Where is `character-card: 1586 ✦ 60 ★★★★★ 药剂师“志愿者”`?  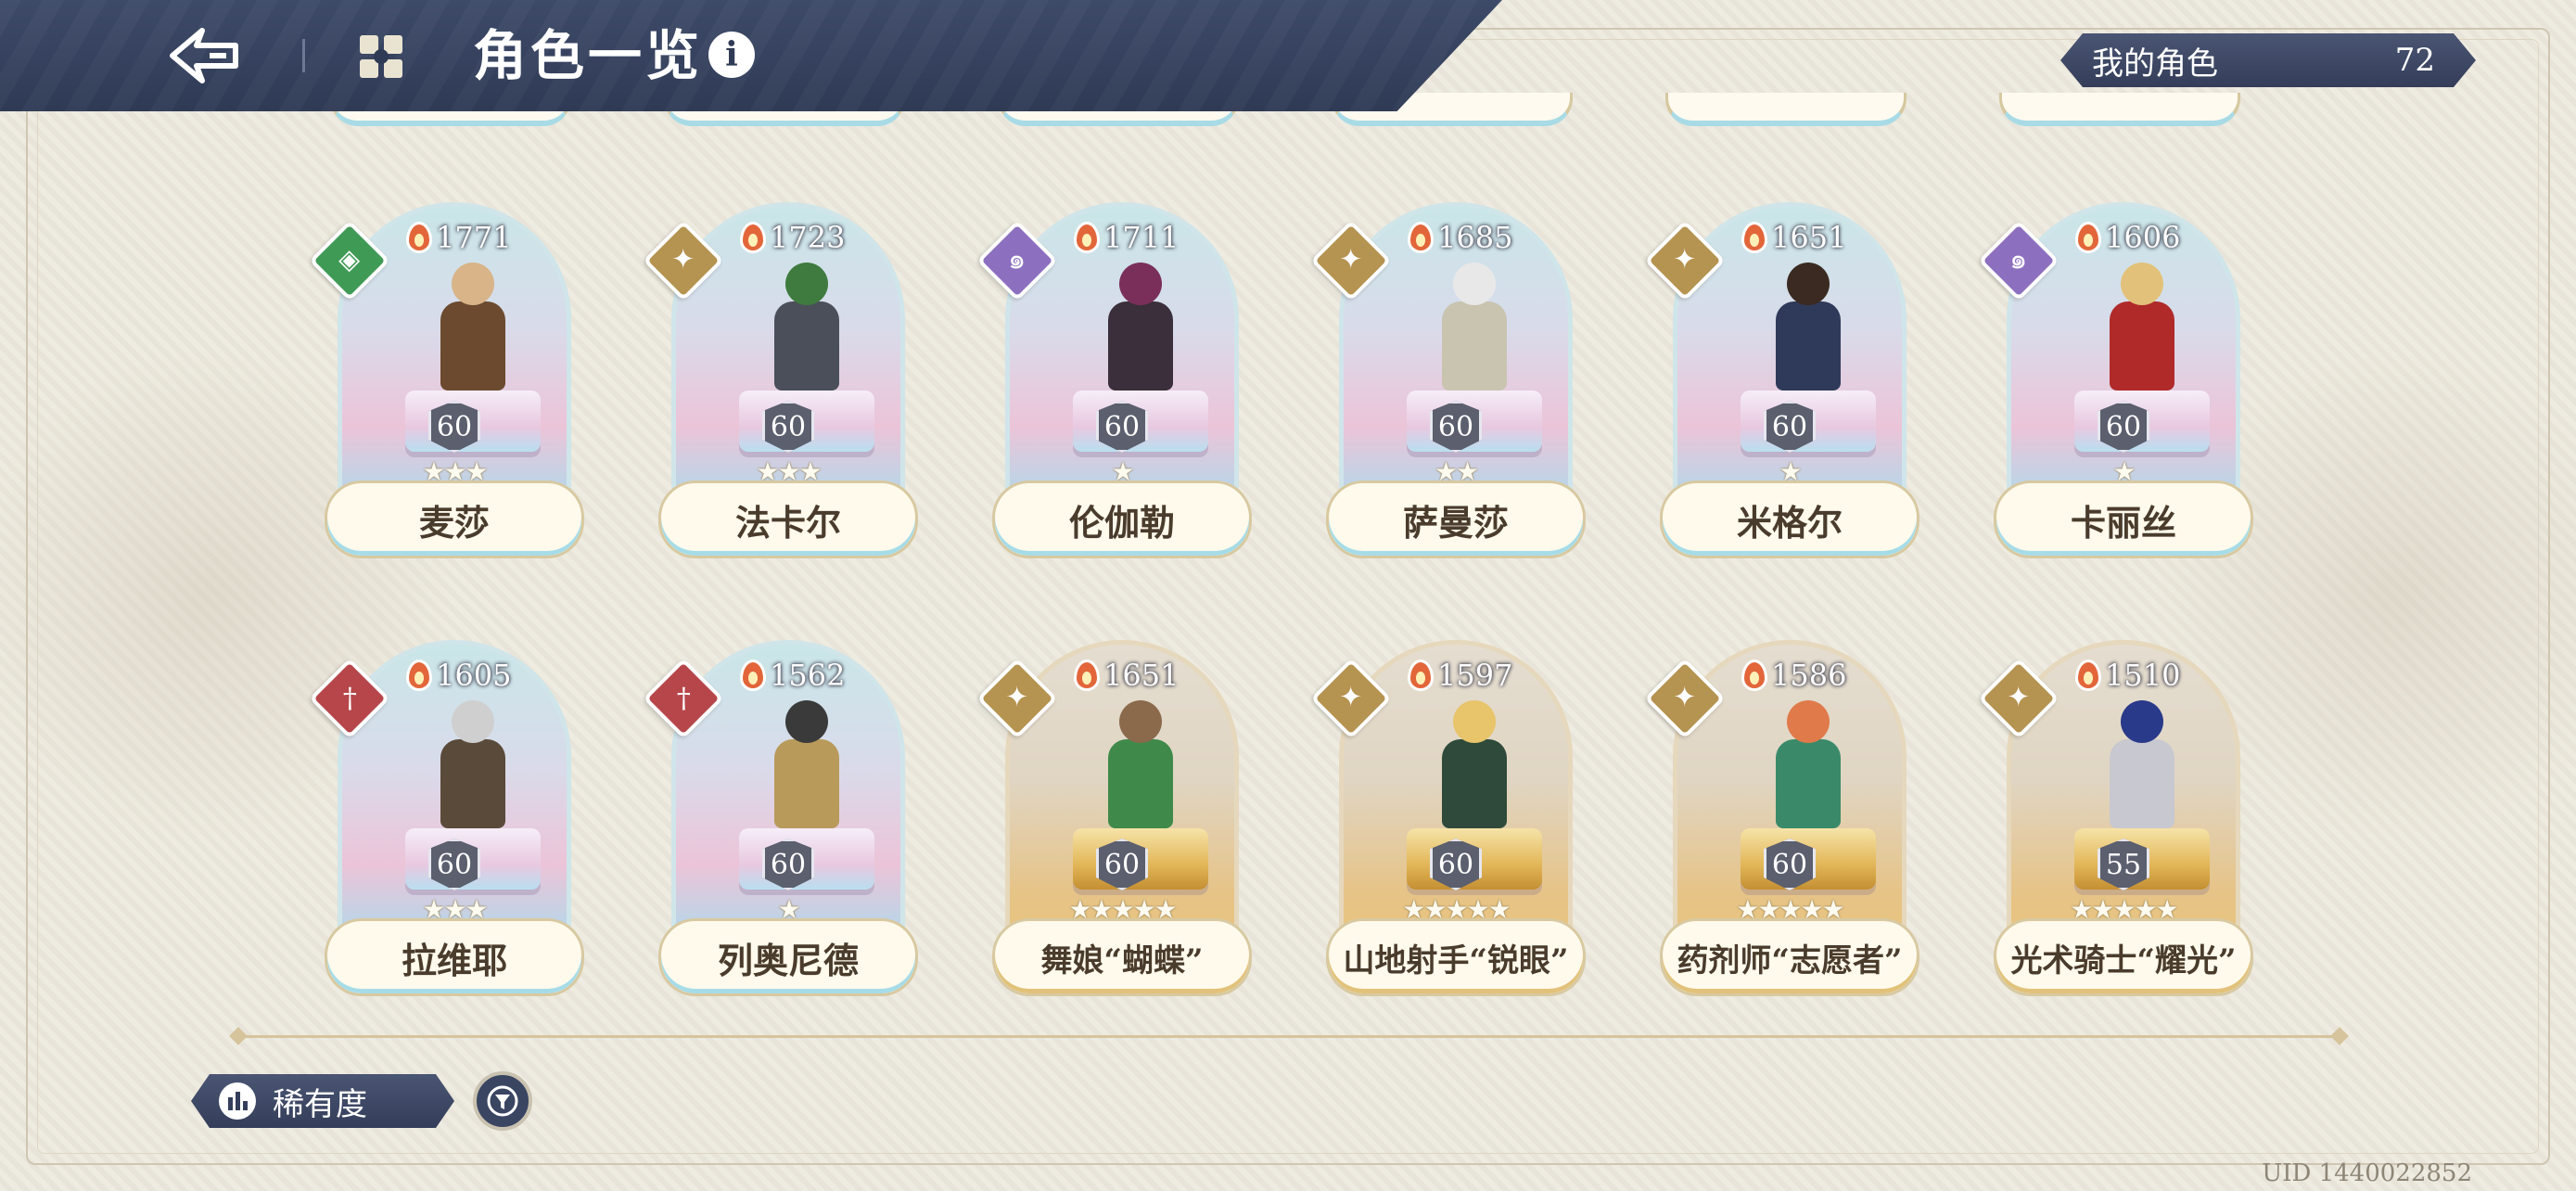 character-card: 1586 ✦ 60 ★★★★★ 药剂师“志愿者” is located at coordinates (1781, 820).